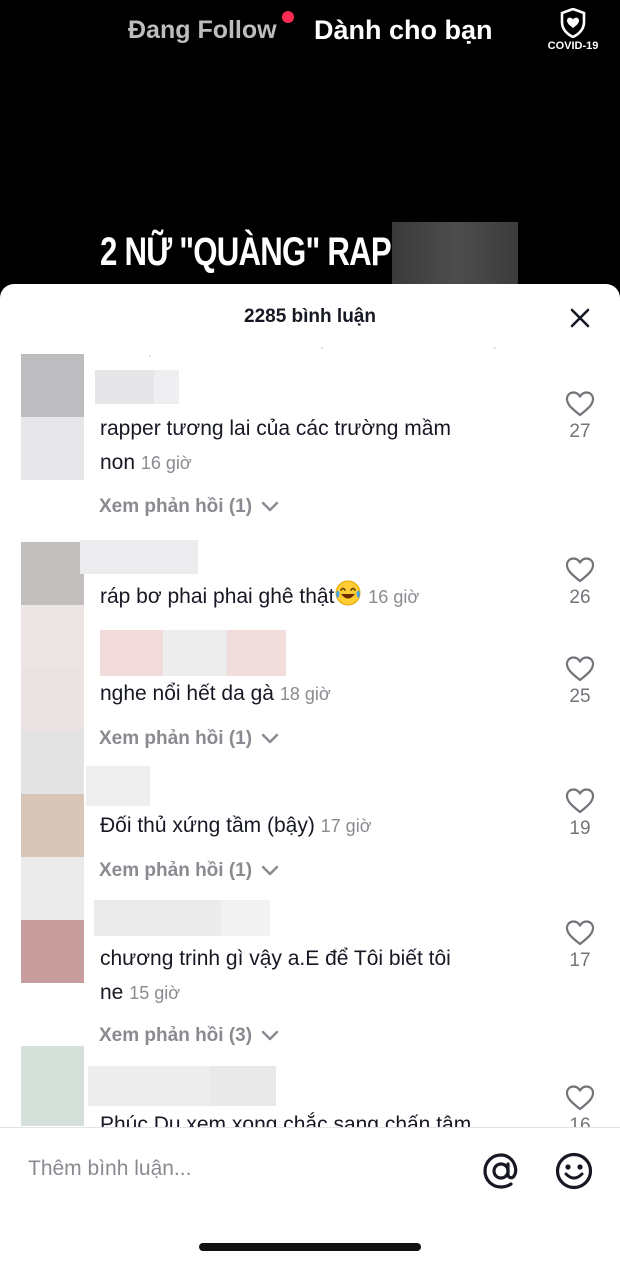 Image resolution: width=620 pixels, height=1264 pixels. I want to click on comment-text: rapper tương lai của các trường mầm, so click(275, 428).